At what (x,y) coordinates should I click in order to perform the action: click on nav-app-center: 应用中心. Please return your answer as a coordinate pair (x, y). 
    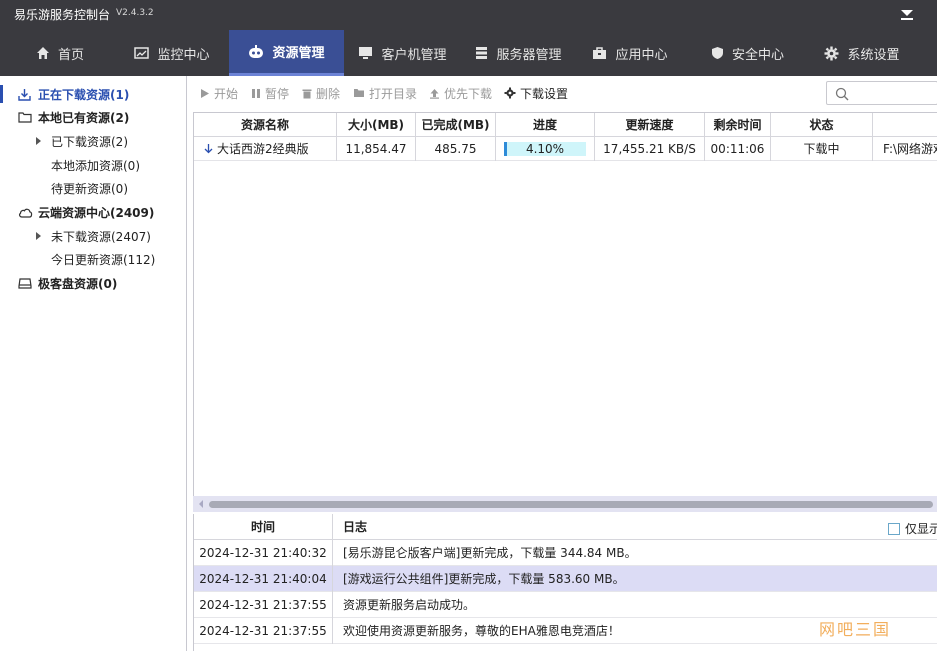
    Looking at the image, I should click on (630, 53).